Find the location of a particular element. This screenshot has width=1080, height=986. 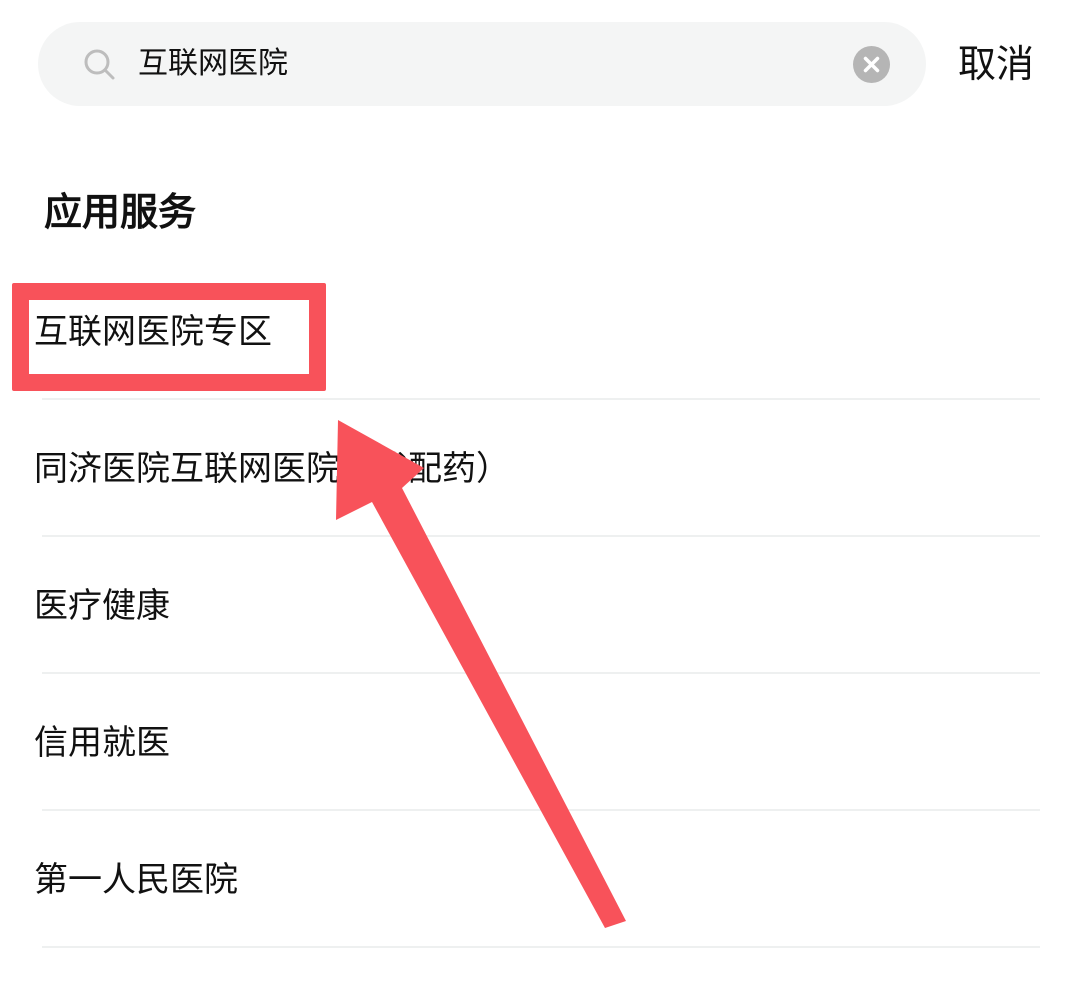

search-input: 互联网医院 is located at coordinates (213, 64).